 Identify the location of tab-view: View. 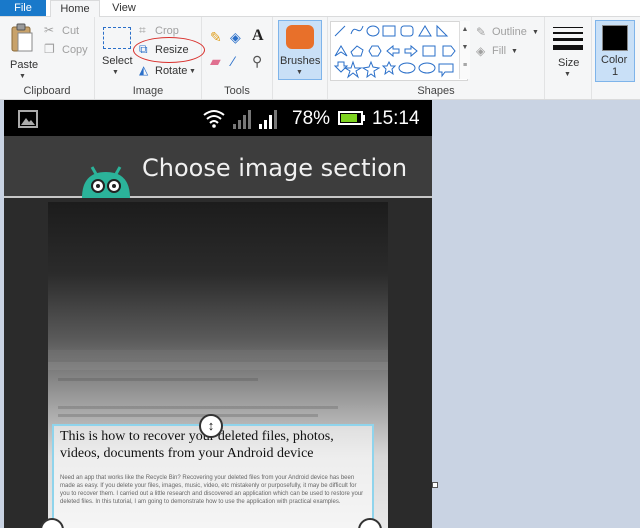
(124, 8).